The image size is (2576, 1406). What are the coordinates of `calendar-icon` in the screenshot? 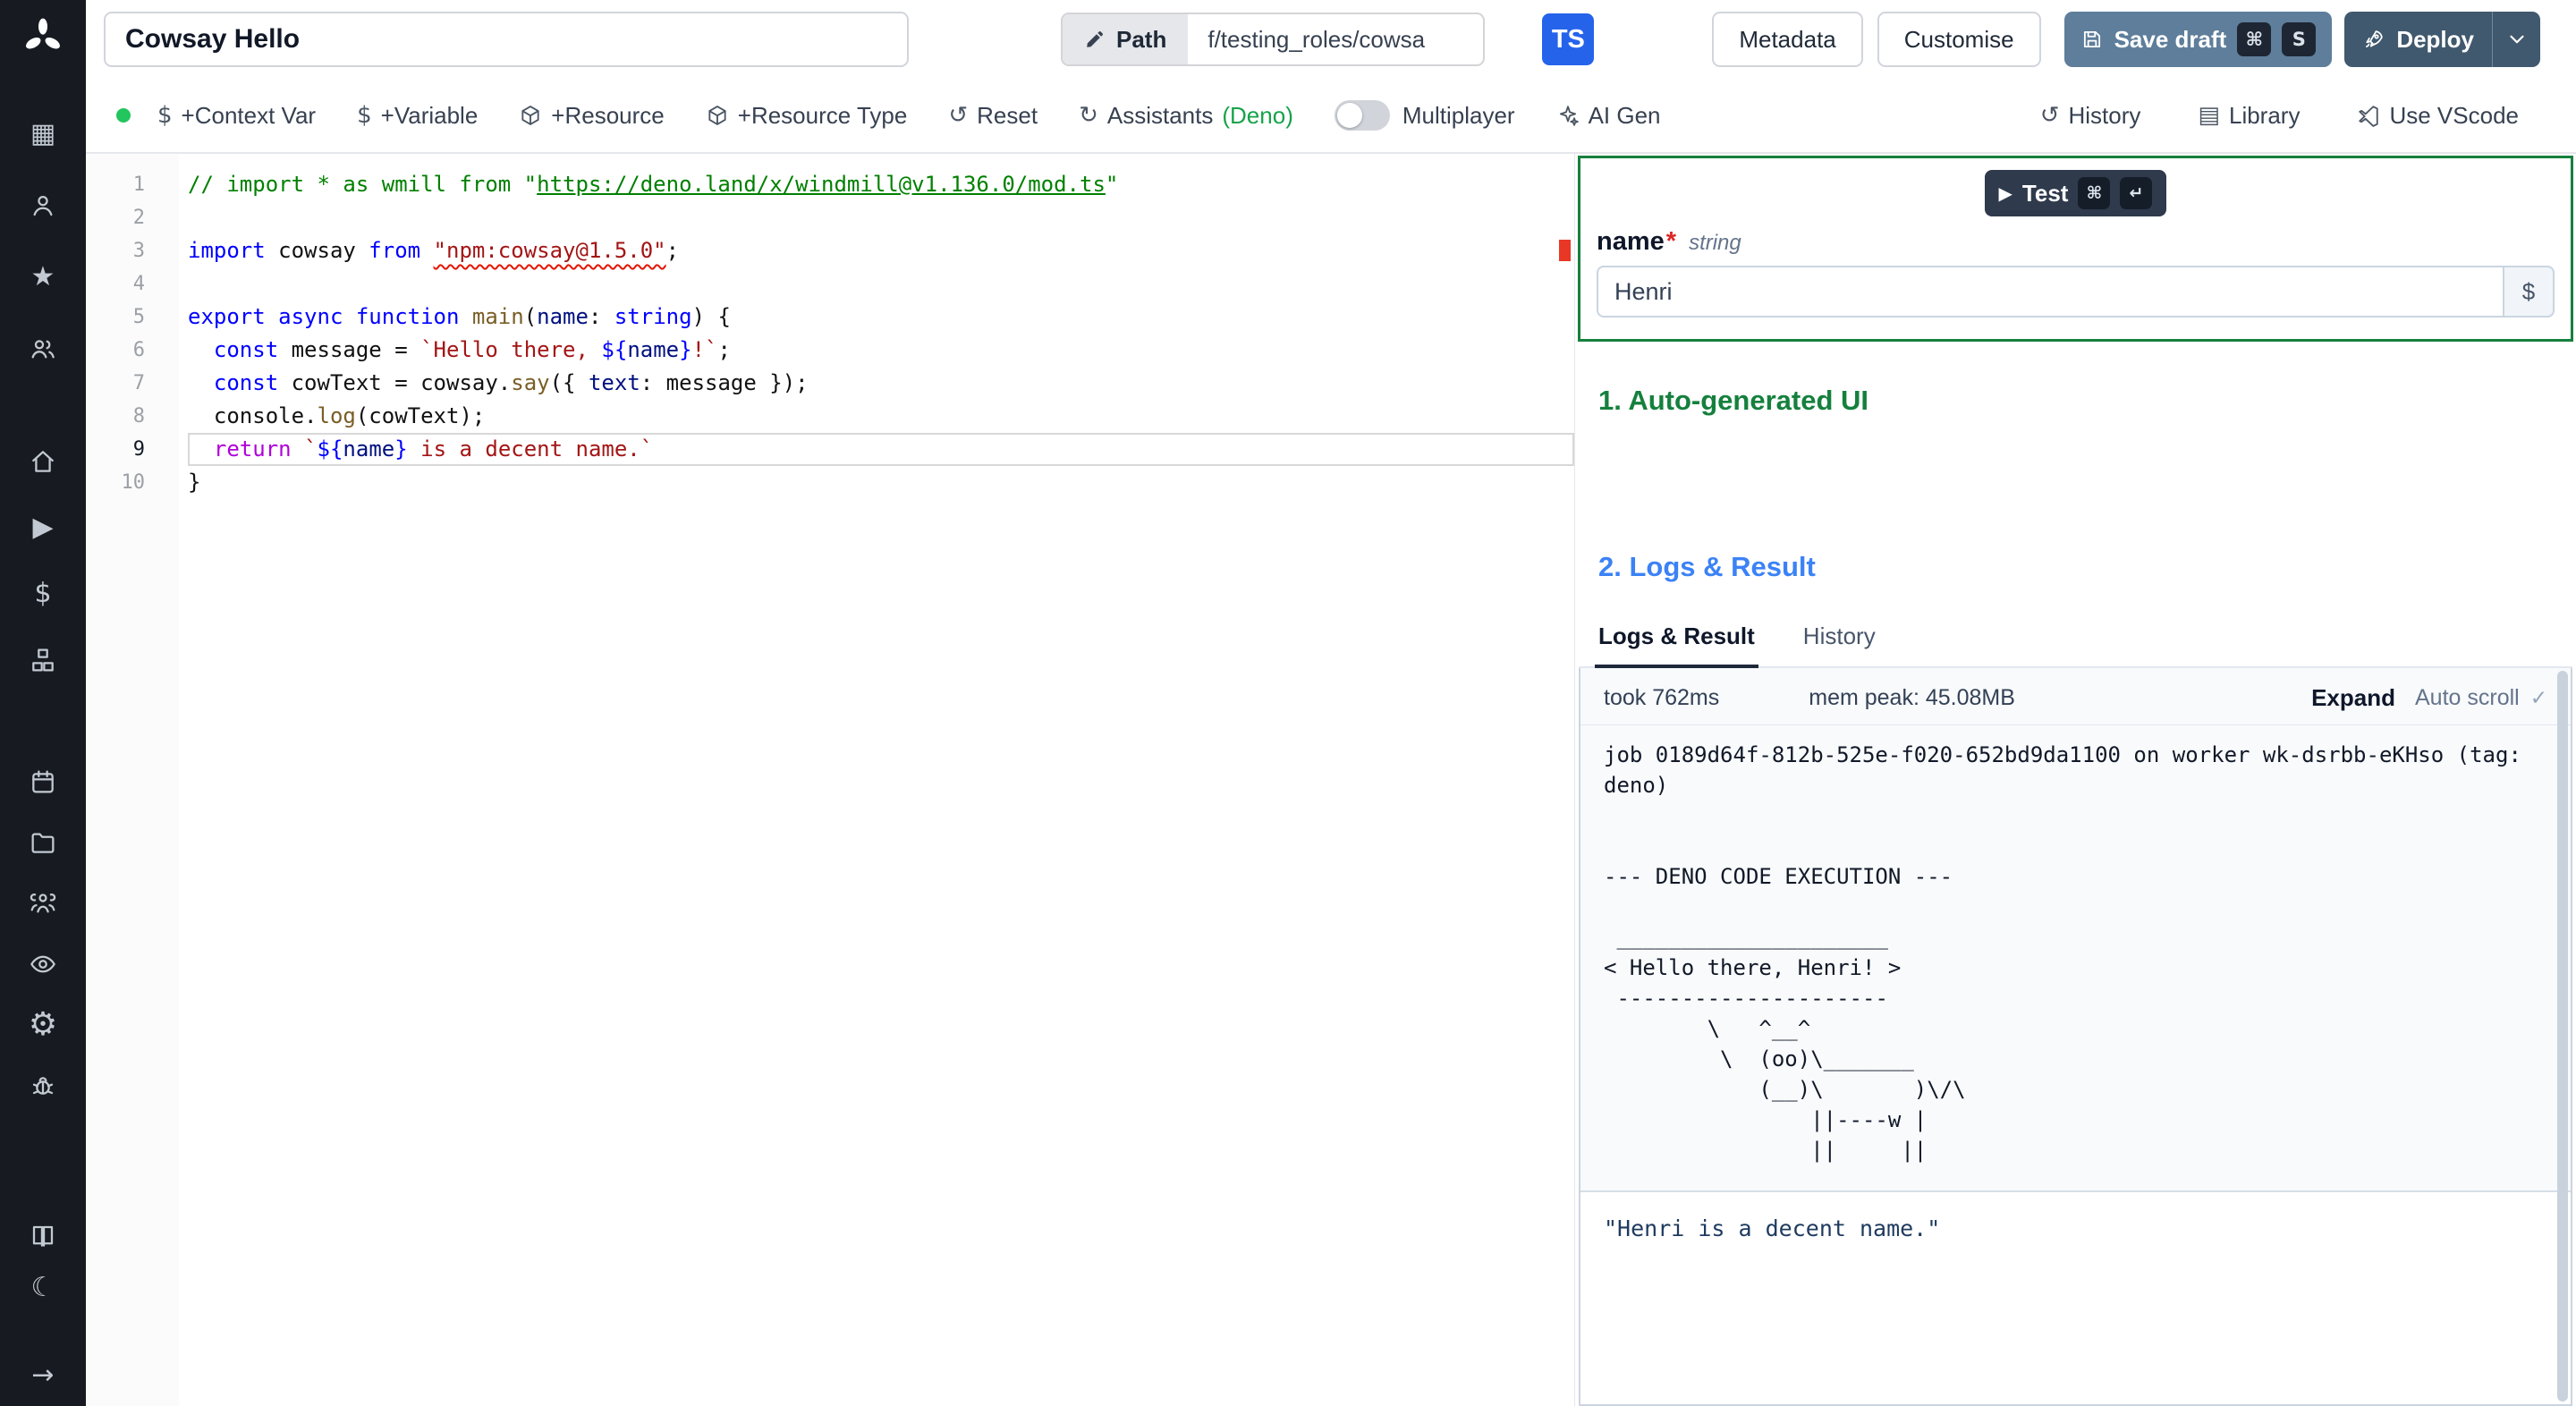 It's located at (43, 782).